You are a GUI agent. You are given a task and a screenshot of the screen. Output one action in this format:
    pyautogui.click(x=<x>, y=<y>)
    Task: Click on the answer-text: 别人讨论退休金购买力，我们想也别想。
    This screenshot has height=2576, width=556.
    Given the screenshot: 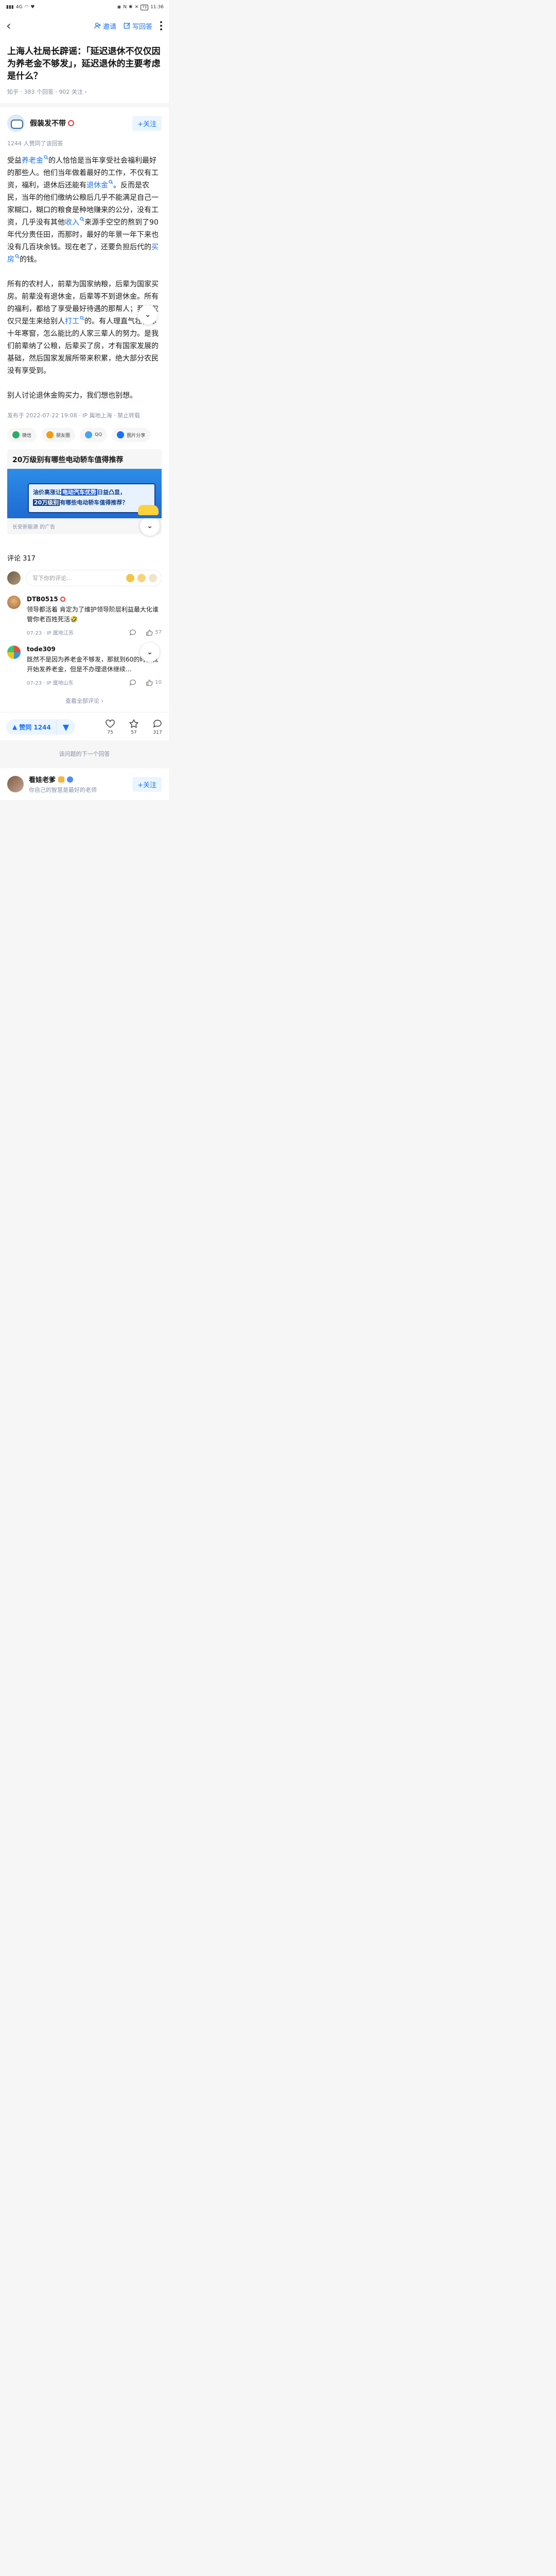 What is the action you would take?
    pyautogui.click(x=72, y=396)
    